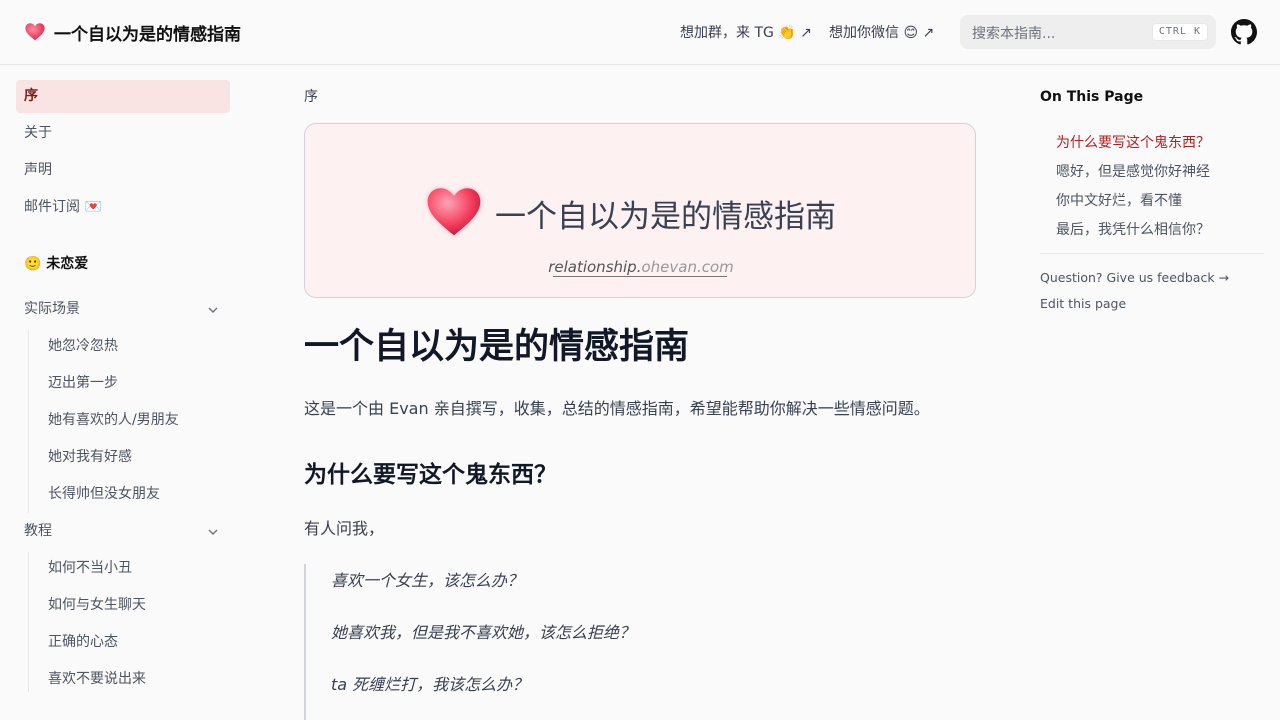  I want to click on sidebar-group-label: 实际场景, so click(52, 309).